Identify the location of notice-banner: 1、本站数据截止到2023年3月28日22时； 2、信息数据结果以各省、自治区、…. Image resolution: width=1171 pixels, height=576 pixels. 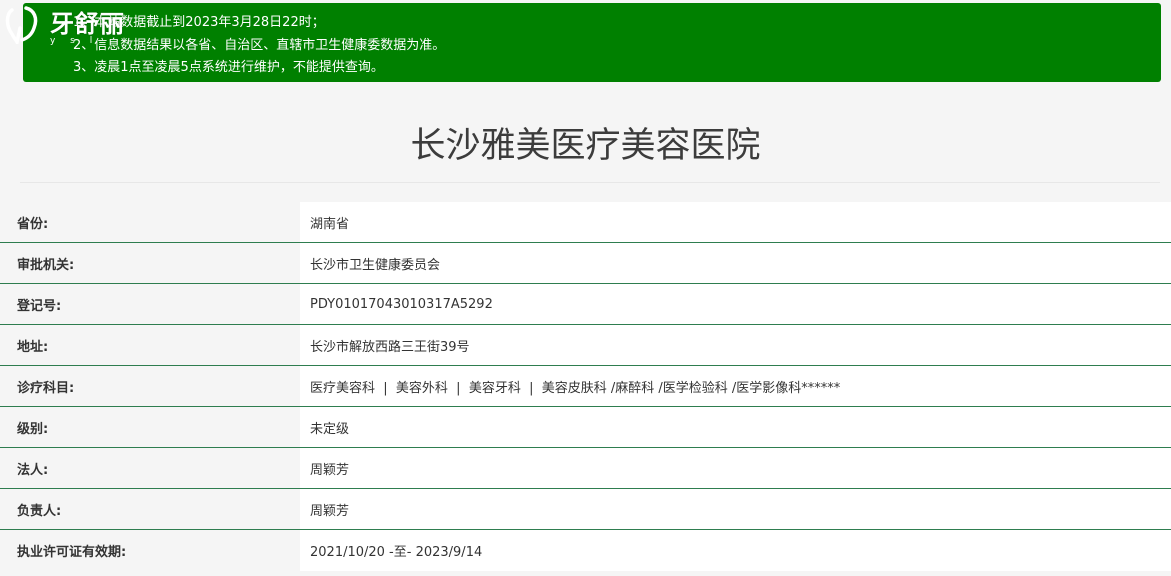
(592, 42).